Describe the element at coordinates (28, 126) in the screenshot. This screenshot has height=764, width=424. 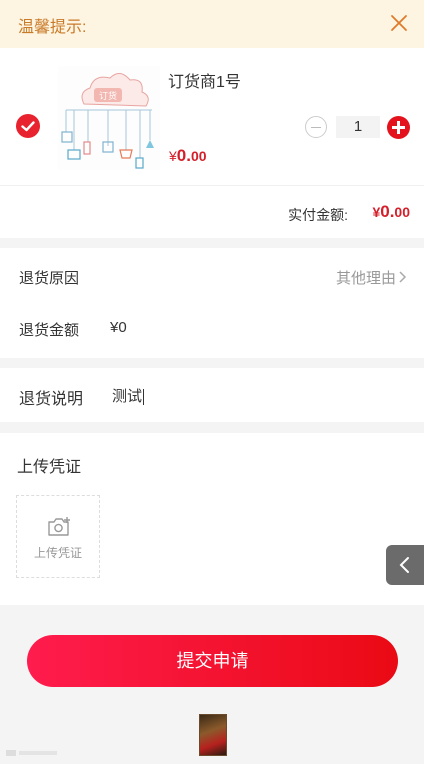
I see `selected-check-icon` at that location.